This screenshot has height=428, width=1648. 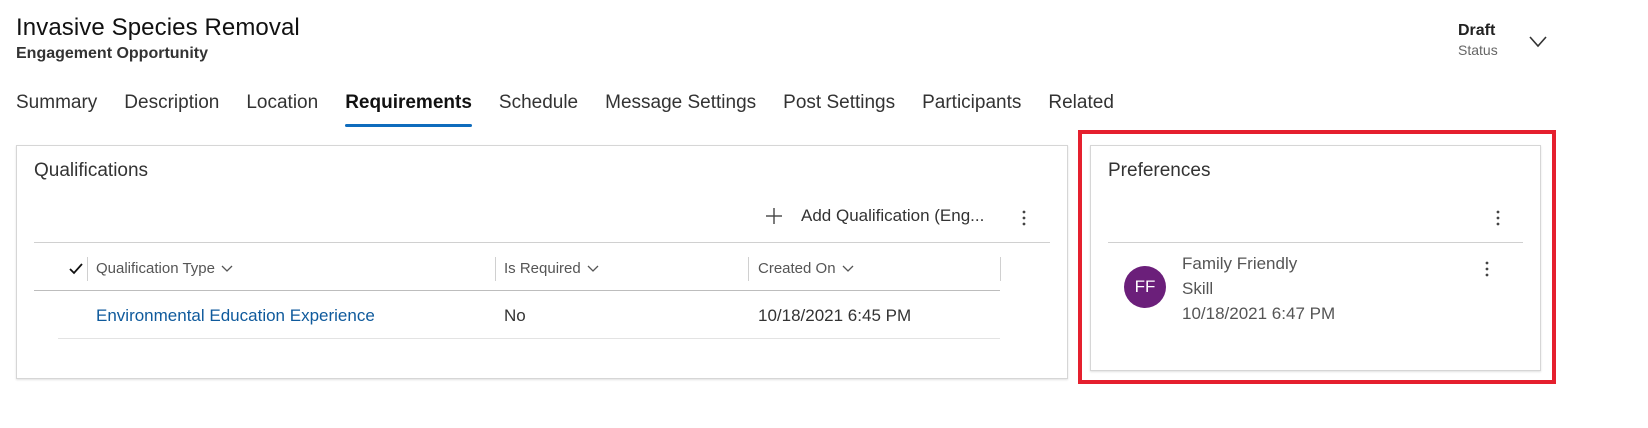 What do you see at coordinates (408, 109) in the screenshot?
I see `tab-requirements: Requirements` at bounding box center [408, 109].